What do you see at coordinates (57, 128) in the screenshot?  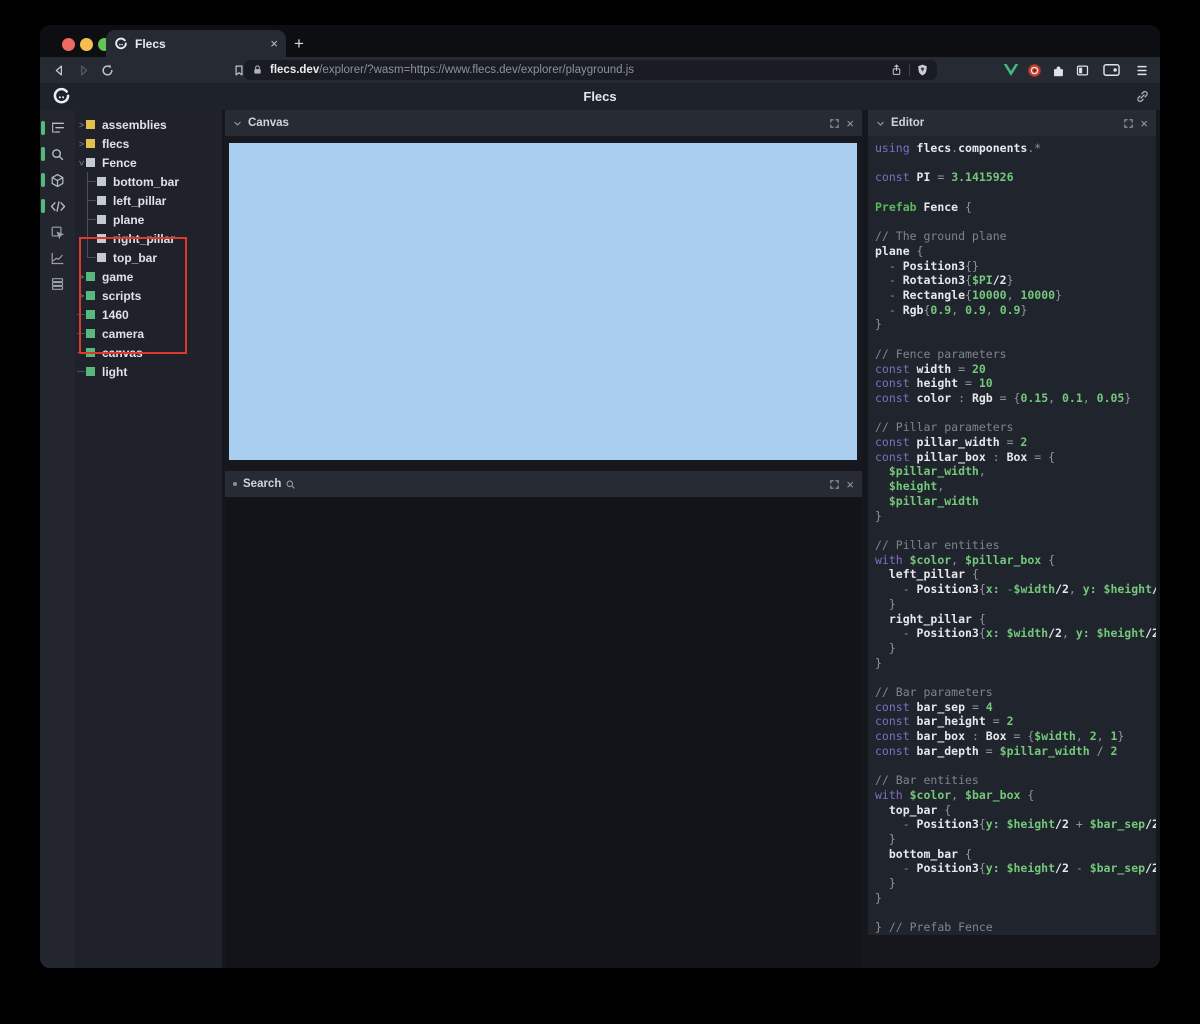 I see `tree-outline-icon` at bounding box center [57, 128].